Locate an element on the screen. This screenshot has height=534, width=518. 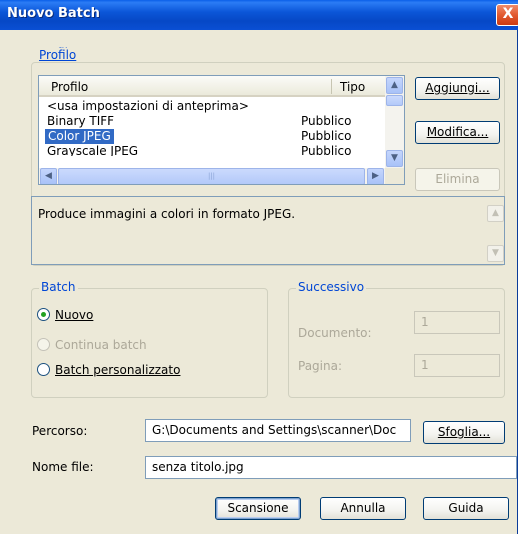
description-scrollbar: ▲ ▼ is located at coordinates (495, 230).